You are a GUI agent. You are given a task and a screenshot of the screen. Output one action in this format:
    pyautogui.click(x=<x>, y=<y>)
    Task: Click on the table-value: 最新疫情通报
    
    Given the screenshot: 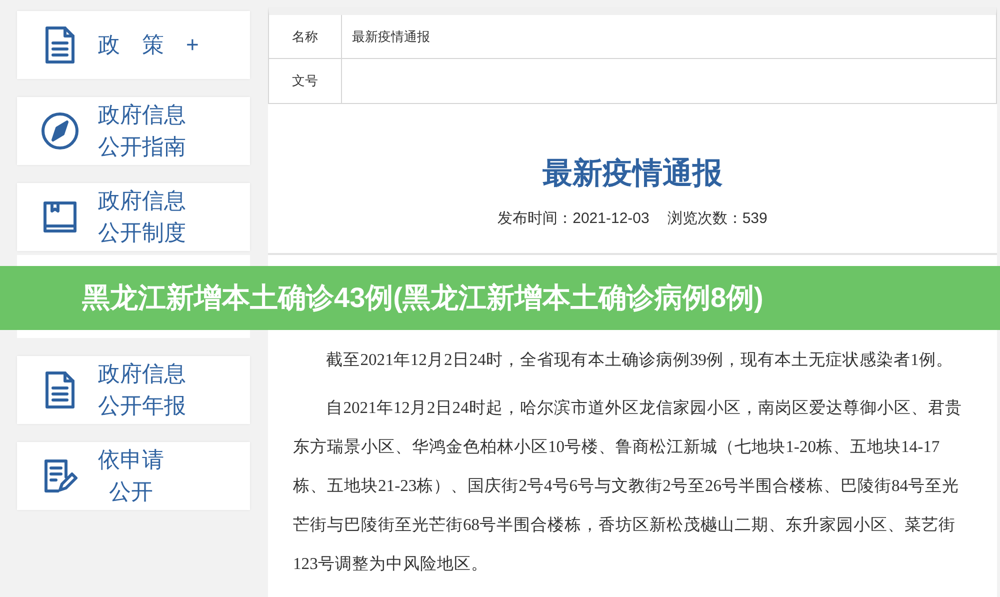 What is the action you would take?
    pyautogui.click(x=390, y=37)
    